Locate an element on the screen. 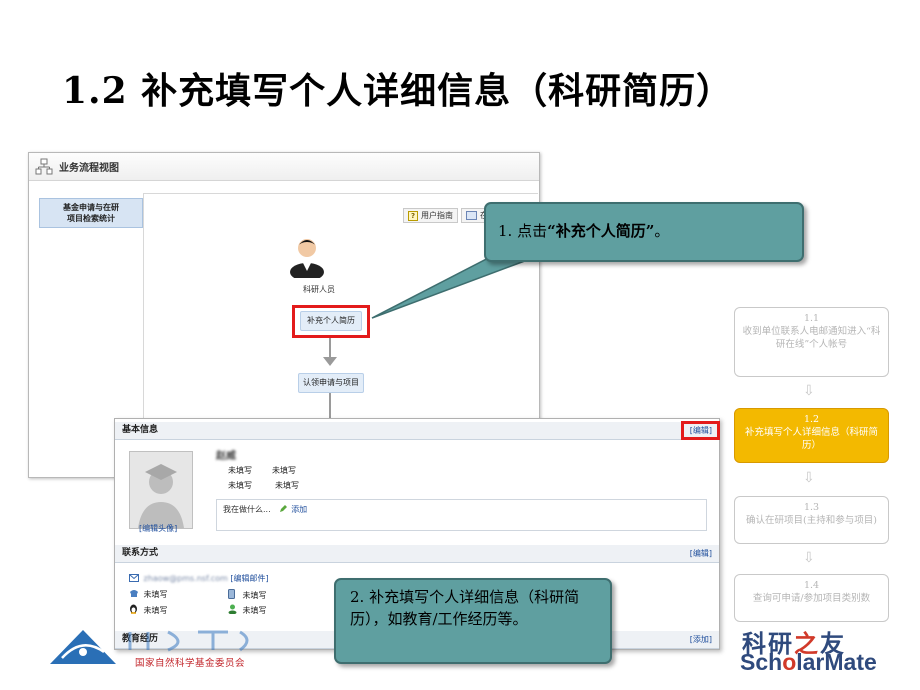 Image resolution: width=920 pixels, height=690 pixels. user-guide-label: 用户指南 is located at coordinates (437, 215).